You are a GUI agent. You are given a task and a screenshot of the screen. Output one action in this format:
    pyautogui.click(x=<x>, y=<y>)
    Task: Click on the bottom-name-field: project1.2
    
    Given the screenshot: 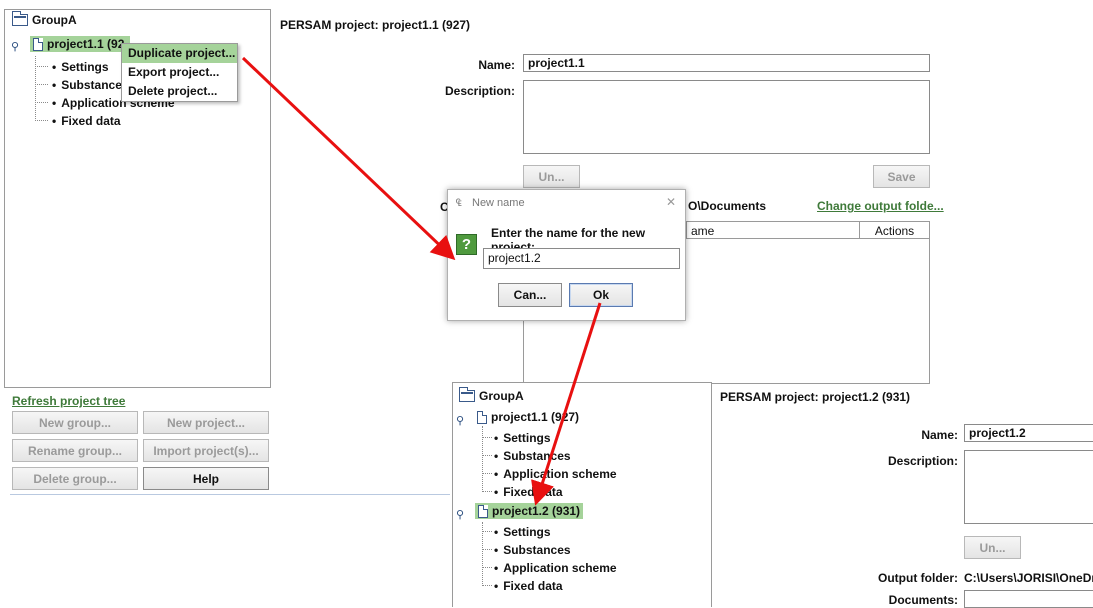 What is the action you would take?
    pyautogui.click(x=1028, y=433)
    